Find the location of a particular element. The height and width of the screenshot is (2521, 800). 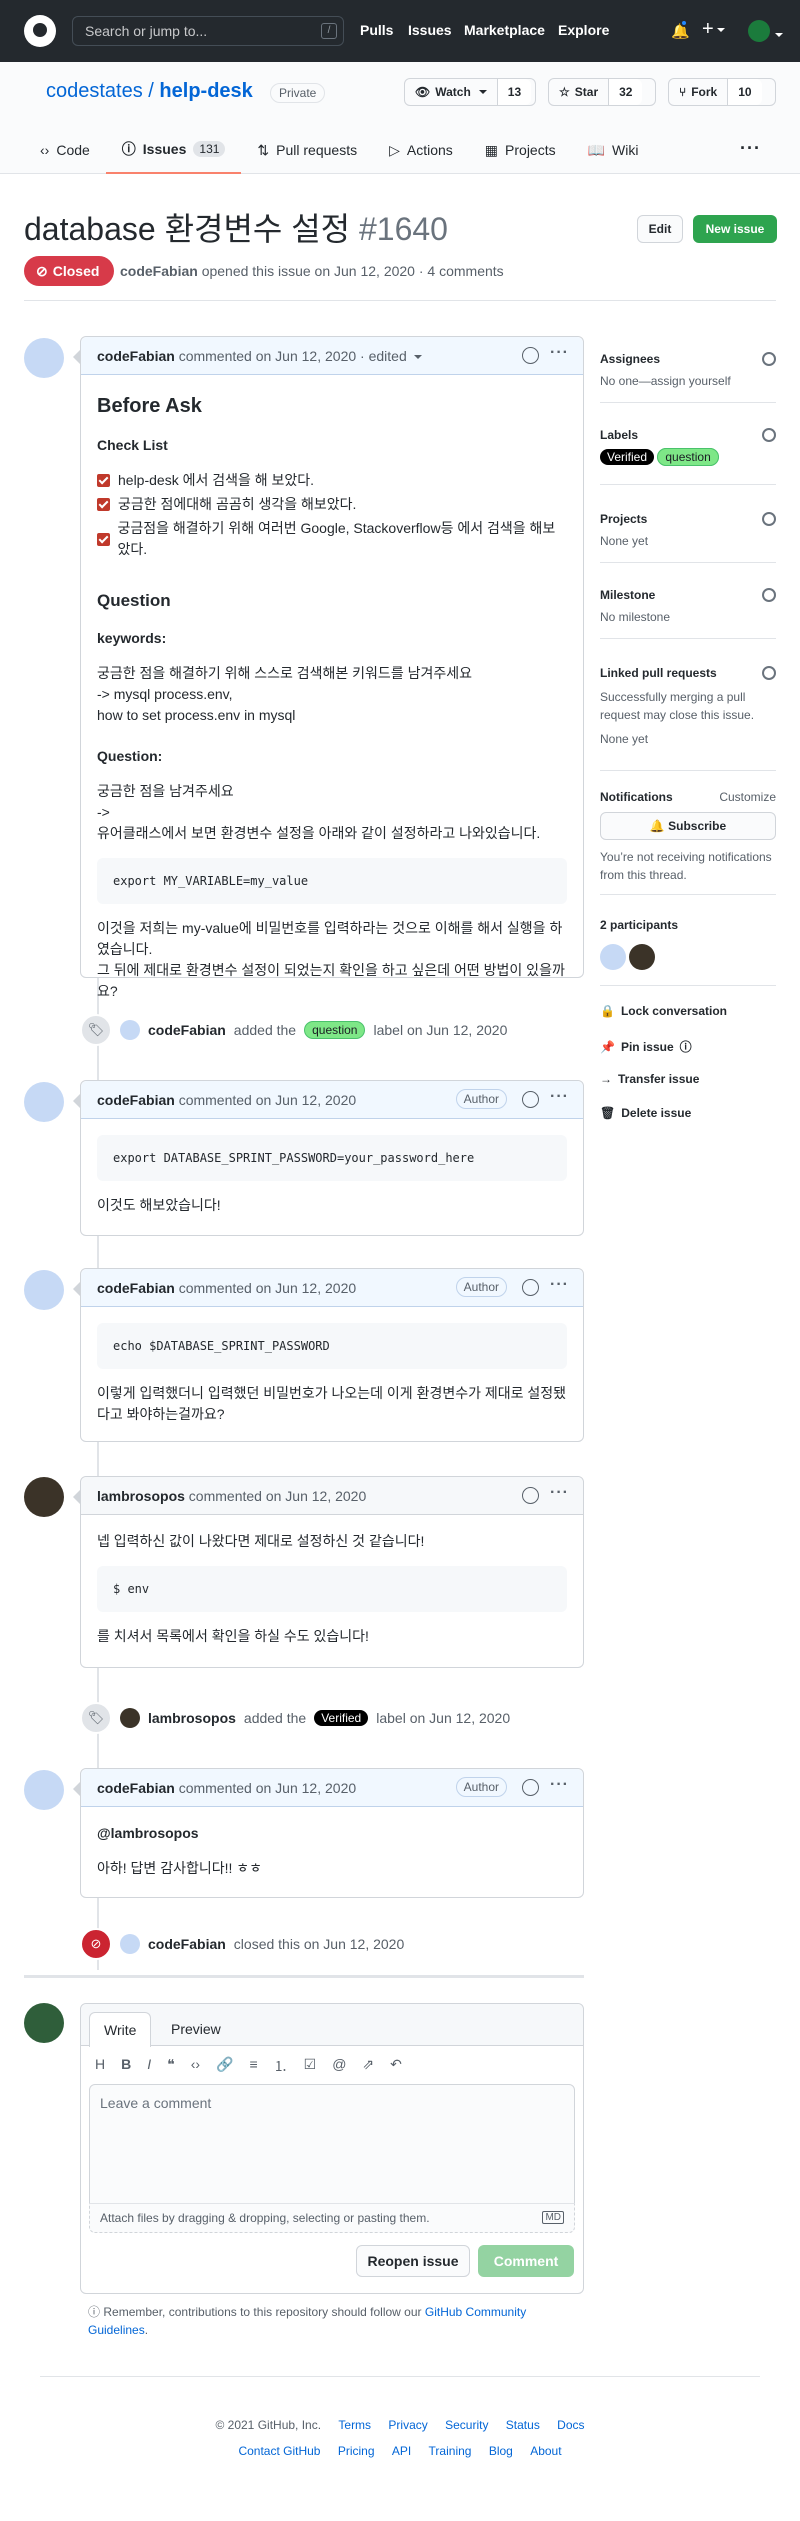

heading-icon: H is located at coordinates (100, 2064).